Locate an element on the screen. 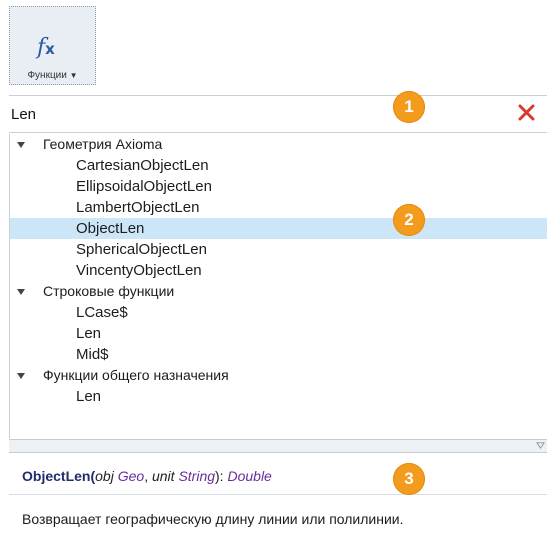  tree-item: CartesianObjectLen is located at coordinates (278, 165).